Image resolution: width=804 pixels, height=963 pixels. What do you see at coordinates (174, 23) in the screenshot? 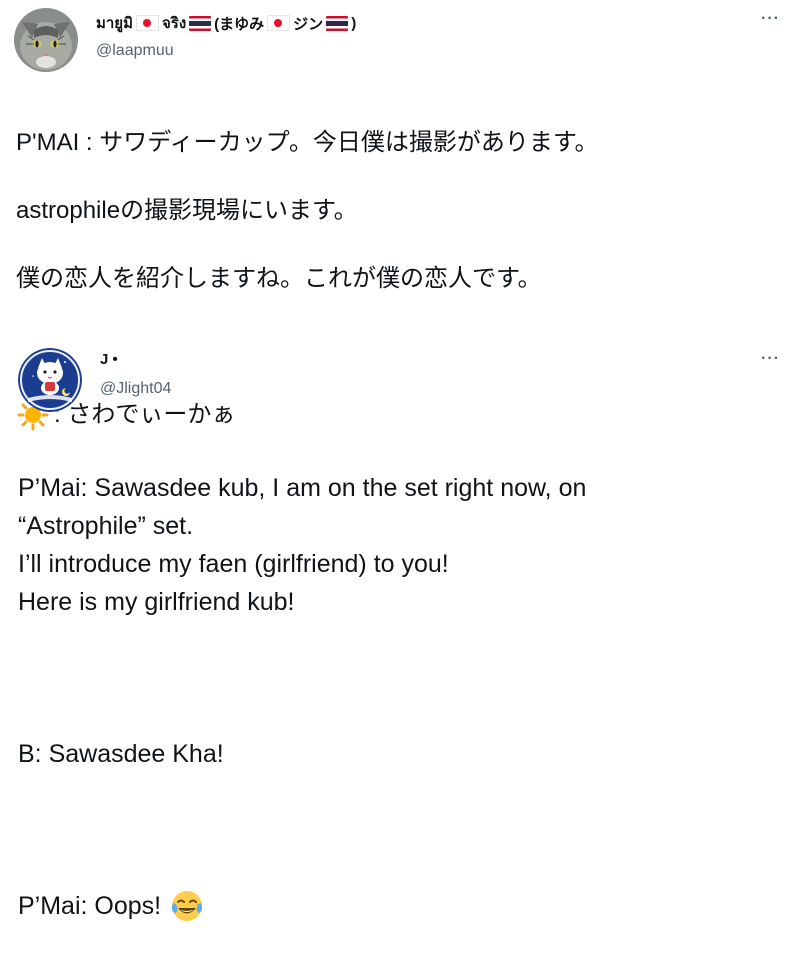
I see `display-name-thai-part2: จริง` at bounding box center [174, 23].